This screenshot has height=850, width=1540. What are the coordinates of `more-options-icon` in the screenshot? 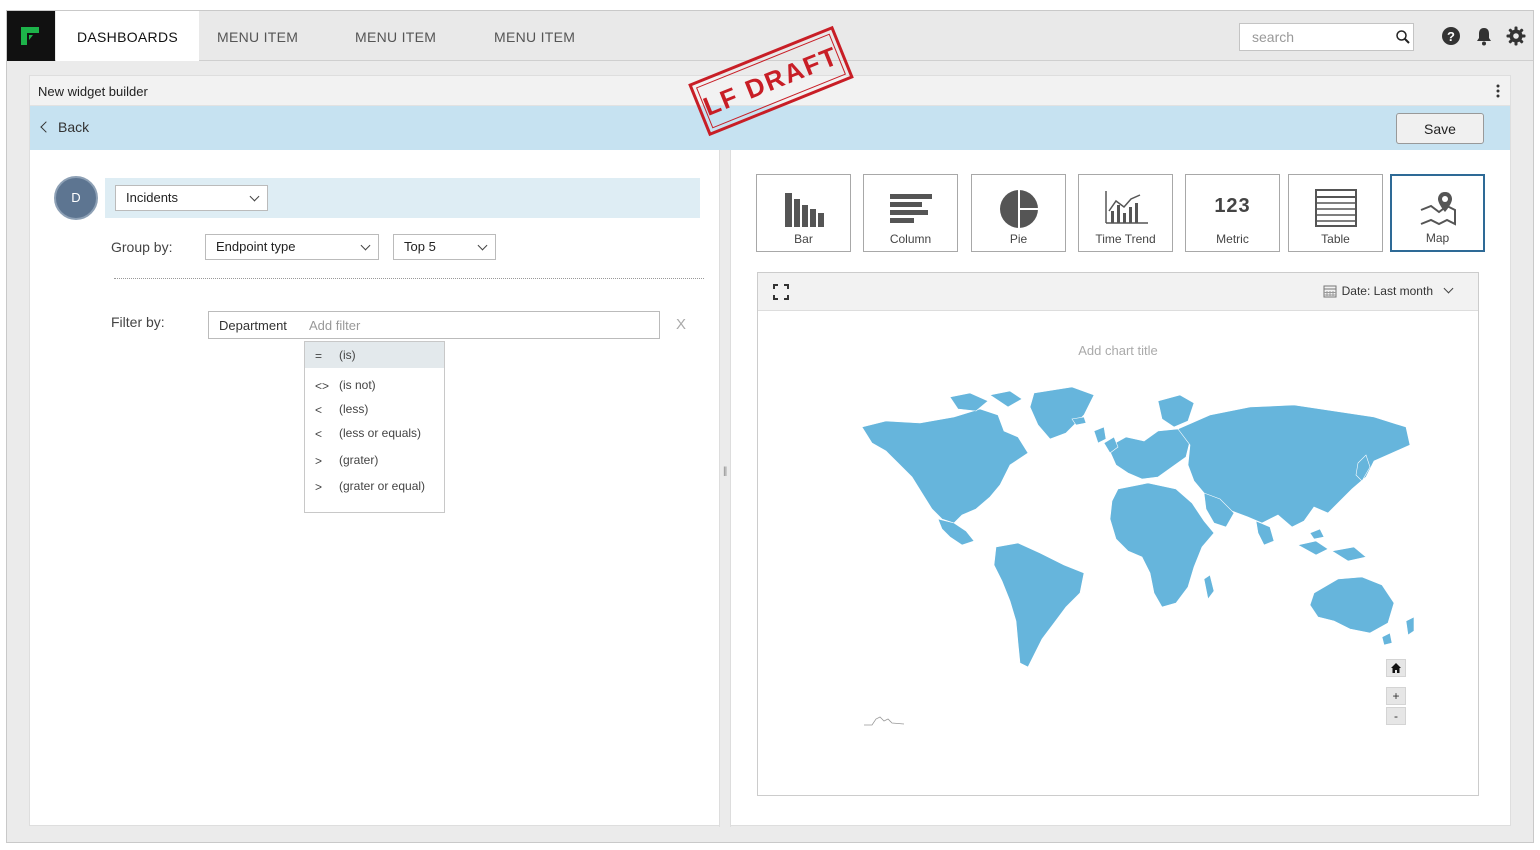 It's located at (1498, 91).